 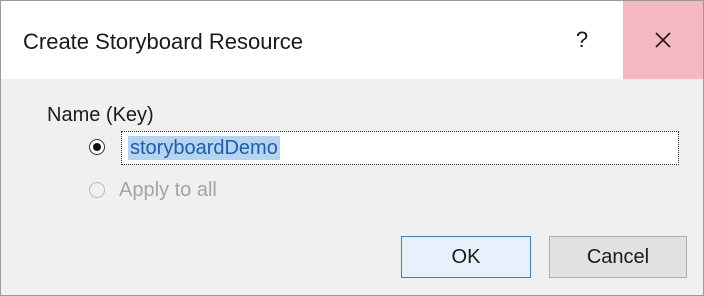 What do you see at coordinates (163, 41) in the screenshot?
I see `dialog-title: Create Storyboard Resource` at bounding box center [163, 41].